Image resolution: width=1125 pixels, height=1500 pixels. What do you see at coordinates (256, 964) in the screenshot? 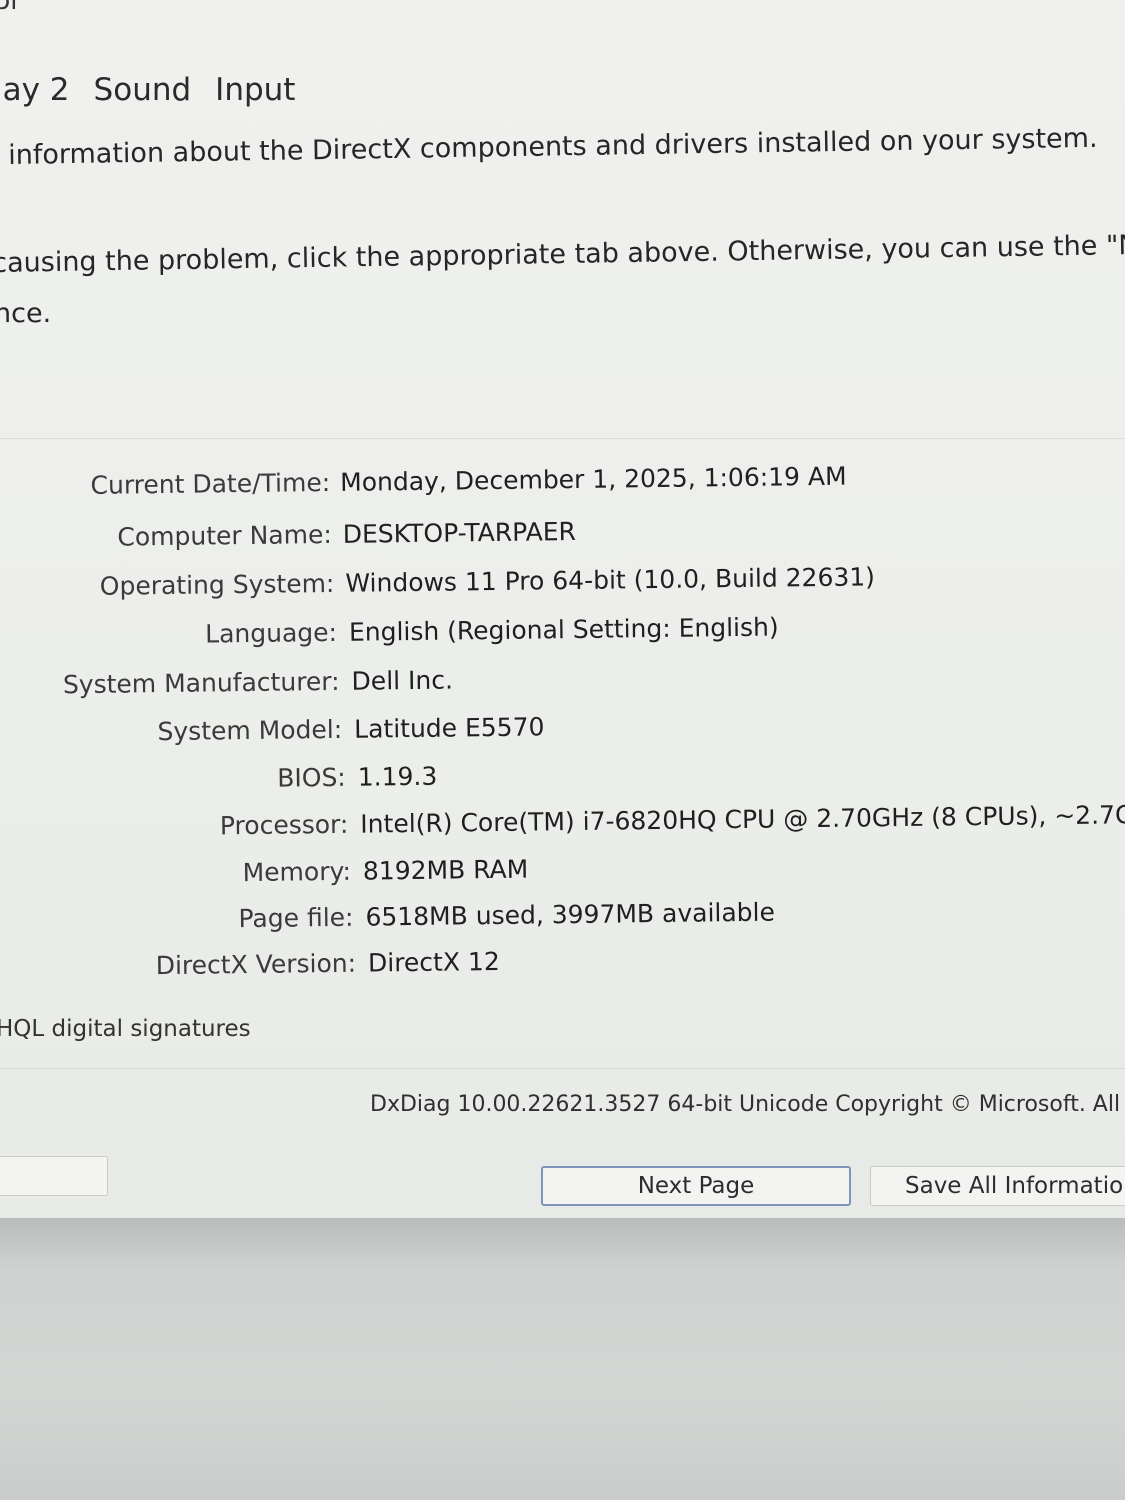
I see `info-label: DirectX Version:` at bounding box center [256, 964].